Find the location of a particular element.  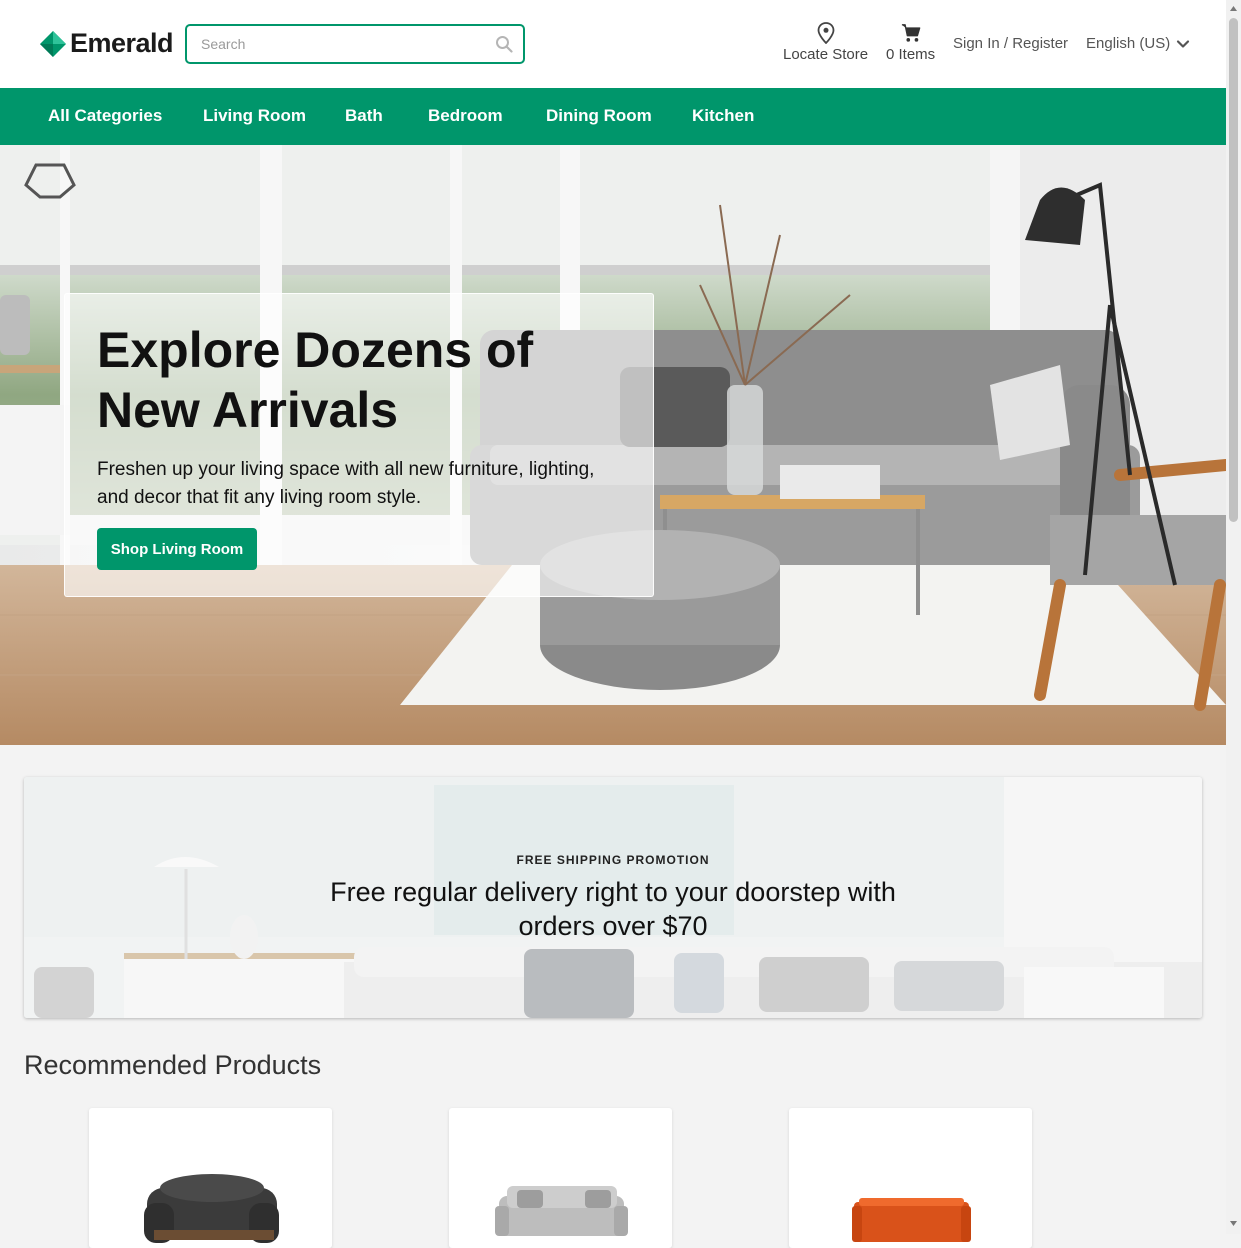

emerald-logo-icon is located at coordinates (53, 43).